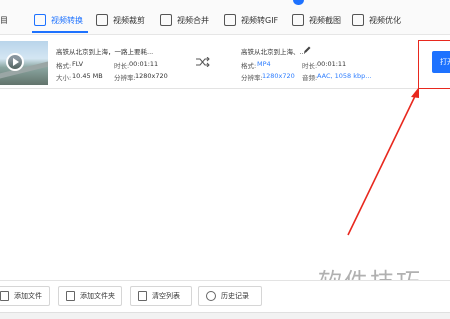 The width and height of the screenshot is (450, 319). Describe the element at coordinates (249, 66) in the screenshot. I see `output-format-label: 格式:` at that location.